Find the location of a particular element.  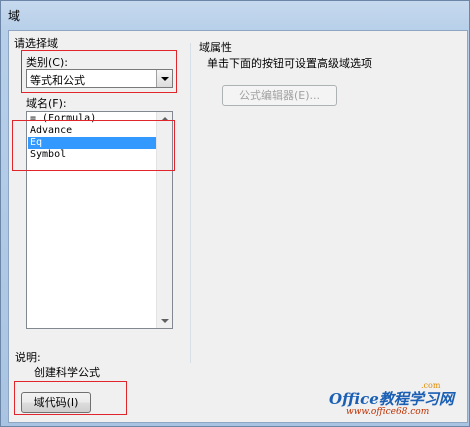

scroll-down-icon is located at coordinates (165, 321).